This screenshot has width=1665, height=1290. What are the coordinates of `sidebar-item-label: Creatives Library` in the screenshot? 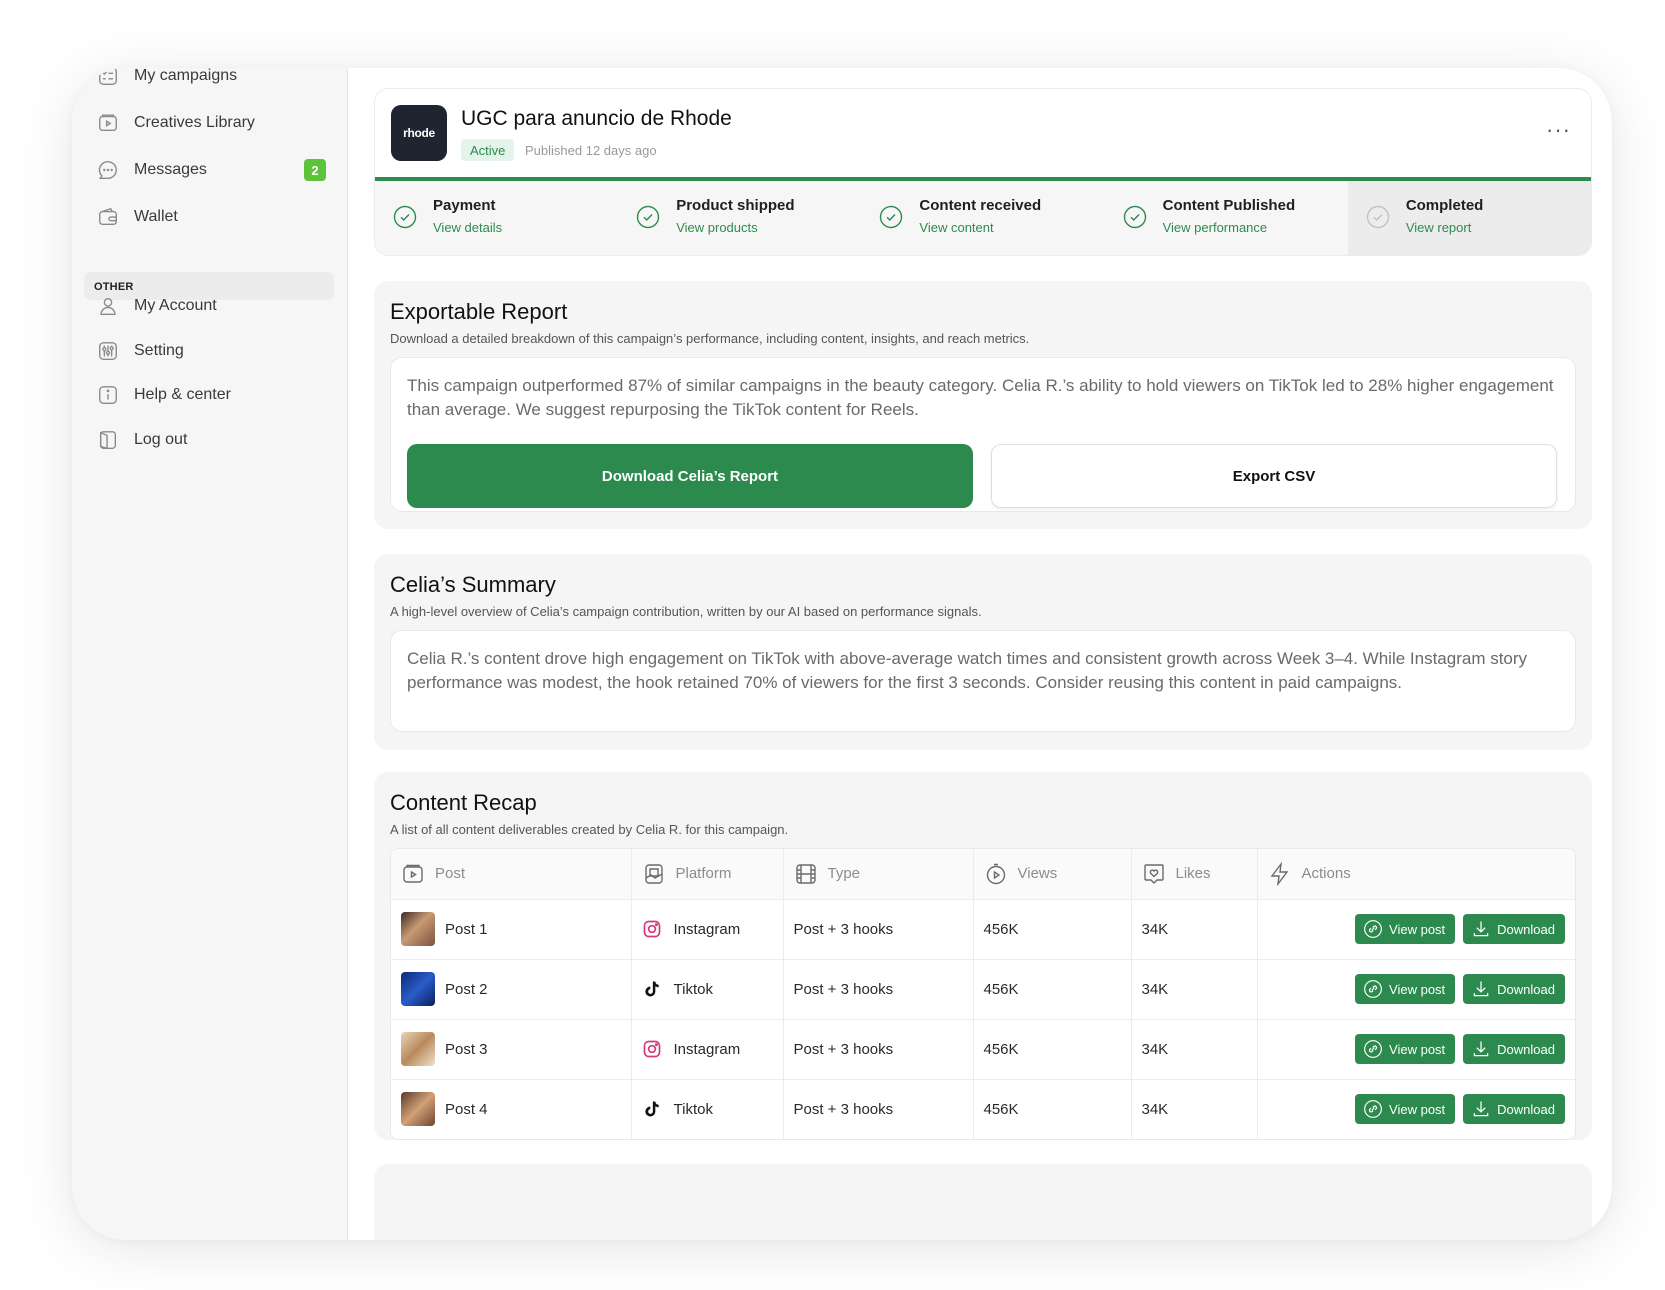 It's located at (194, 122).